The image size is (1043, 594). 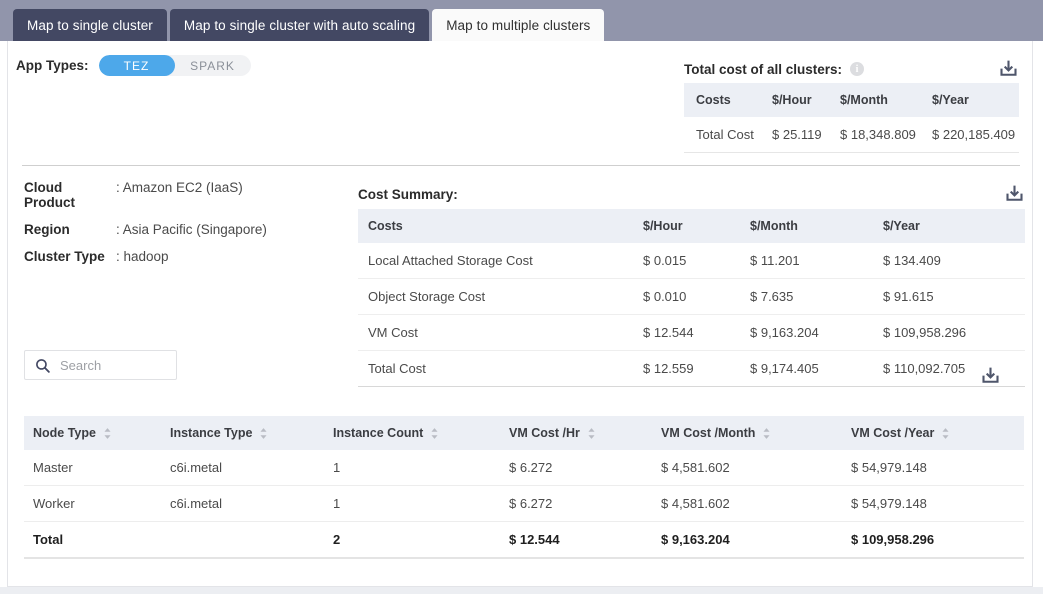 I want to click on app-types-row: App Types: TEZ SPARK, so click(x=133, y=65).